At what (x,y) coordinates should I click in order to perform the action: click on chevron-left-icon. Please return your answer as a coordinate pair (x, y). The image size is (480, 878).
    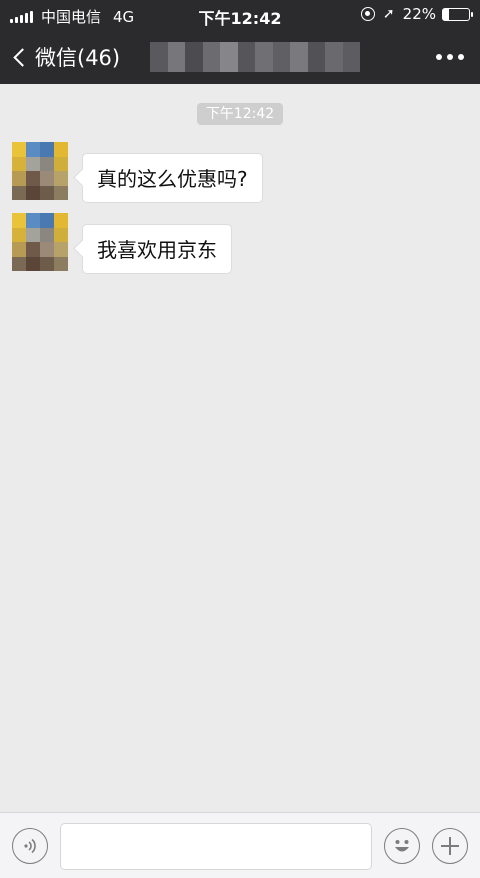
    Looking at the image, I should click on (22, 57).